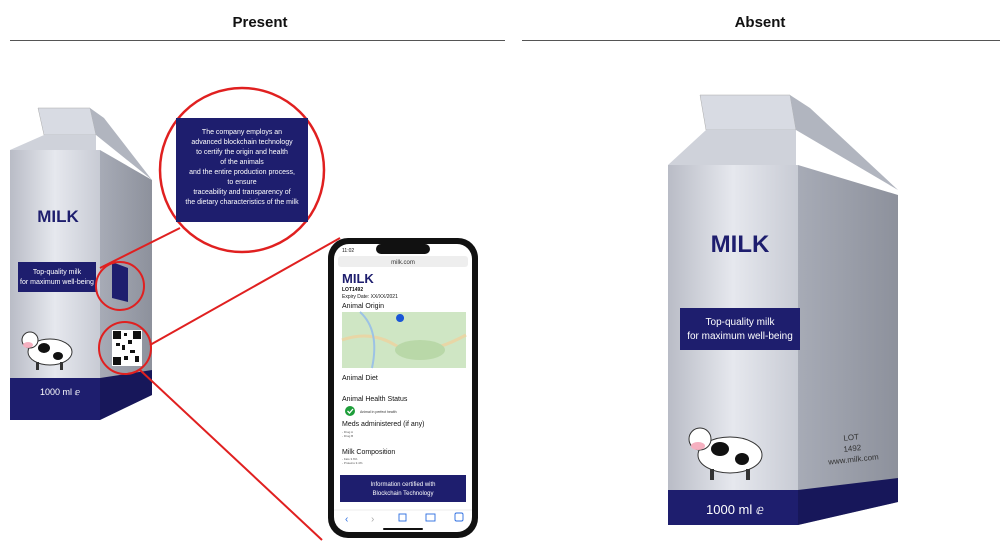 This screenshot has height=541, width=1005. What do you see at coordinates (741, 322) in the screenshot?
I see `absent-carton-tagline-1: Top-quality milk` at bounding box center [741, 322].